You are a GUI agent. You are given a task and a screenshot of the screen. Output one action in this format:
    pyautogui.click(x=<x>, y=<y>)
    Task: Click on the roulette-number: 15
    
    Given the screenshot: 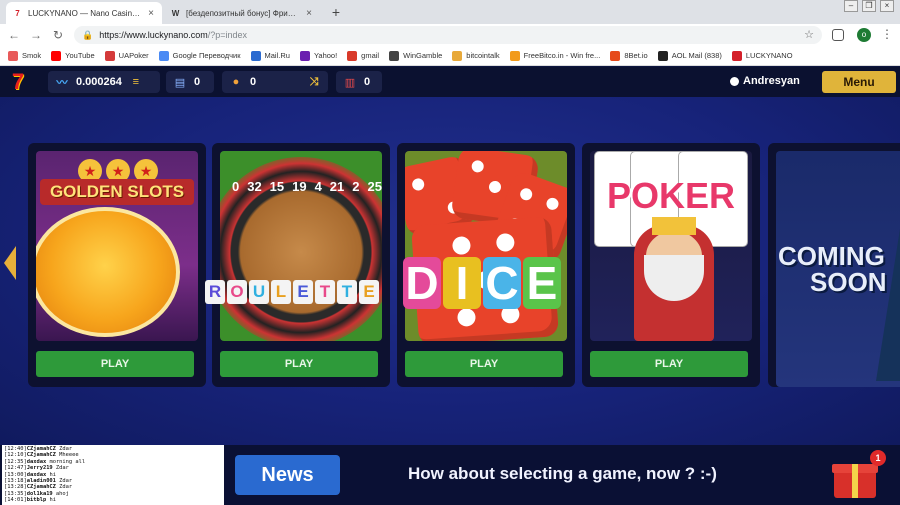 What is the action you would take?
    pyautogui.click(x=277, y=186)
    